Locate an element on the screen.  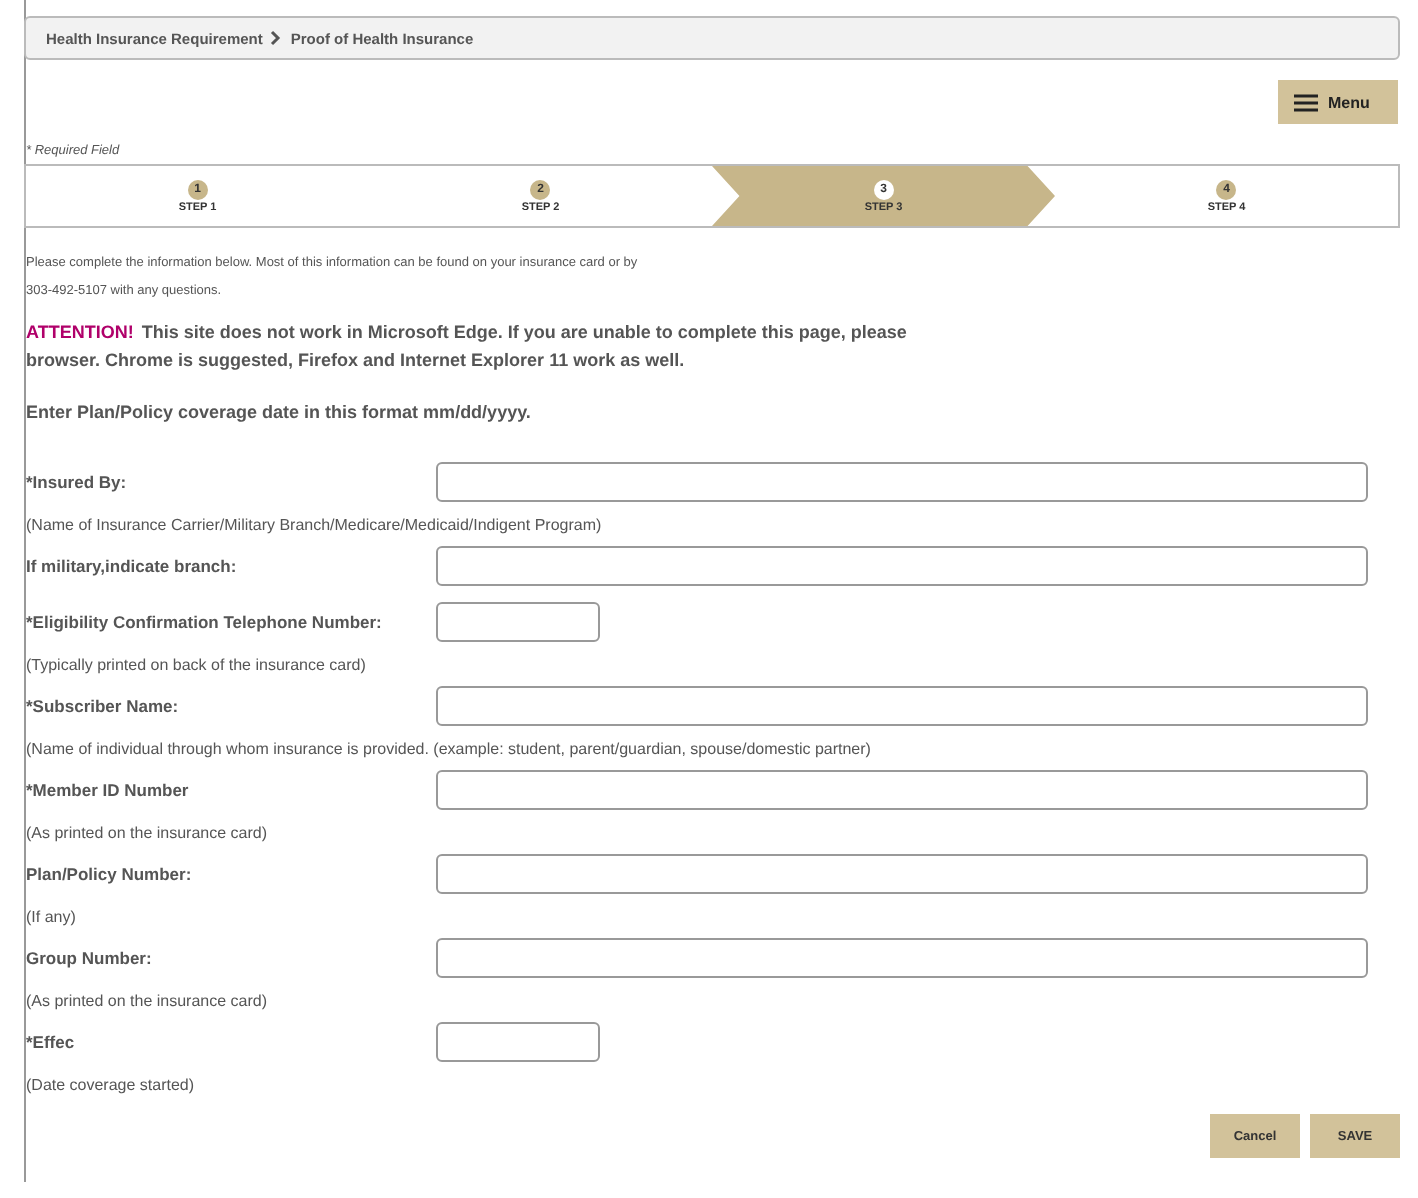
attention-text: This site does not work in Microsoft Edge. If you are unable to complete this page, please is located at coordinates (524, 333).